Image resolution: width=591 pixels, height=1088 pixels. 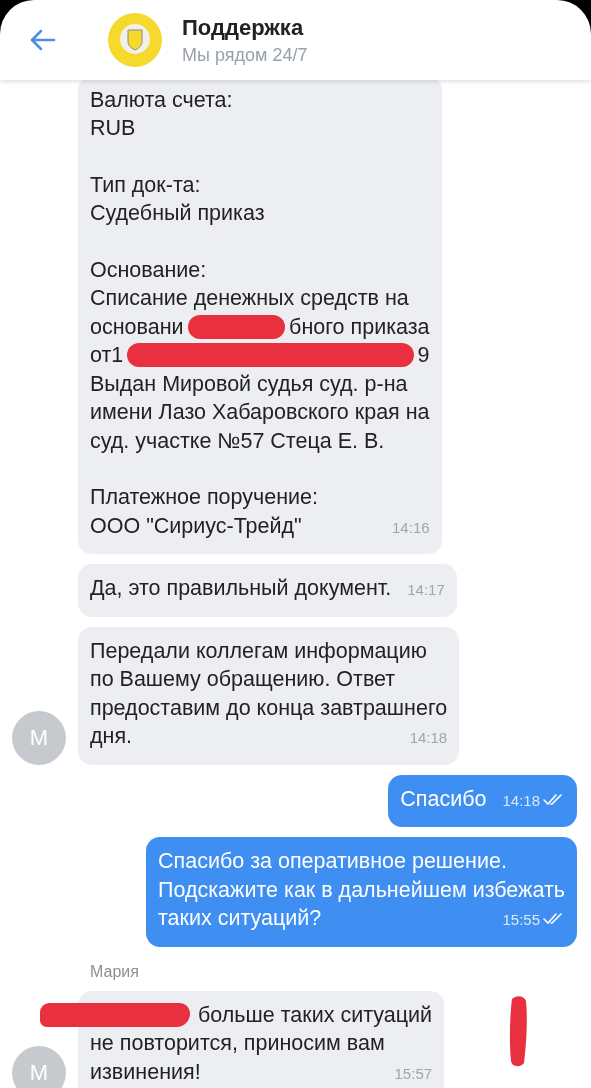 I want to click on message-text: Тип док-та:, so click(x=145, y=185).